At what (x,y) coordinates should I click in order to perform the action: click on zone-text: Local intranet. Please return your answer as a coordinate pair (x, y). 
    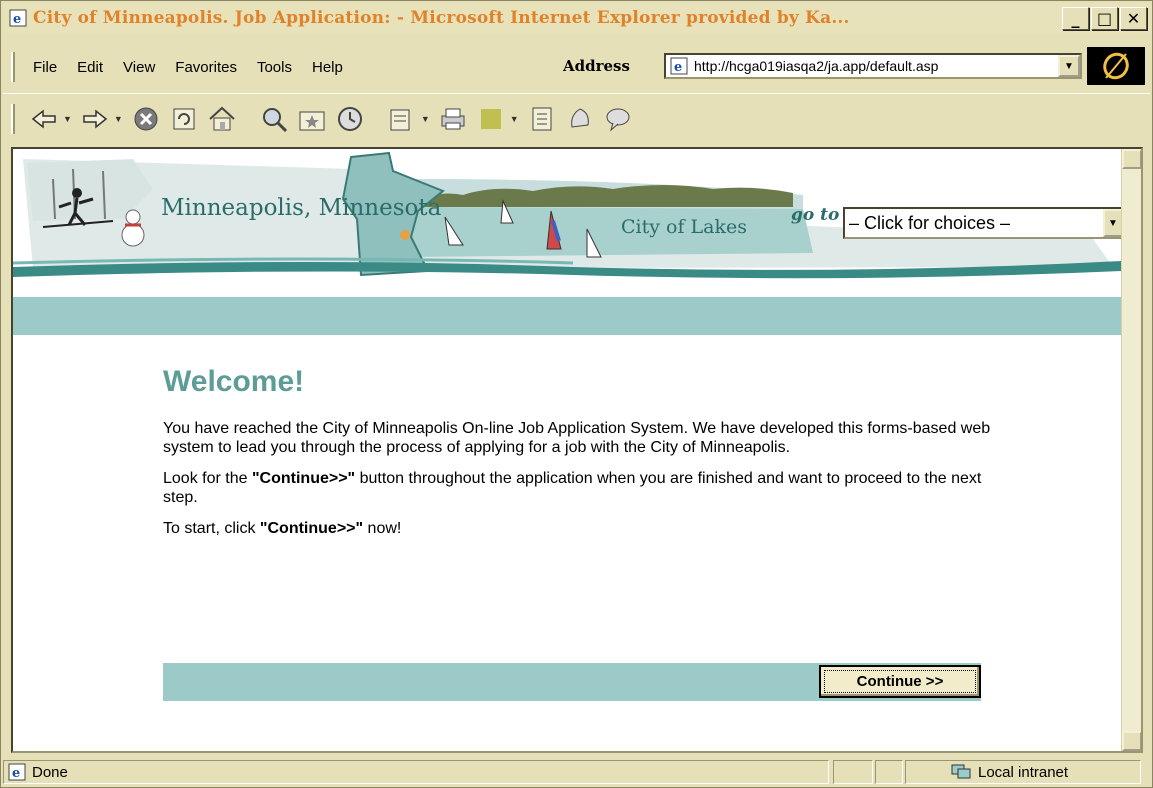
    Looking at the image, I should click on (1023, 772).